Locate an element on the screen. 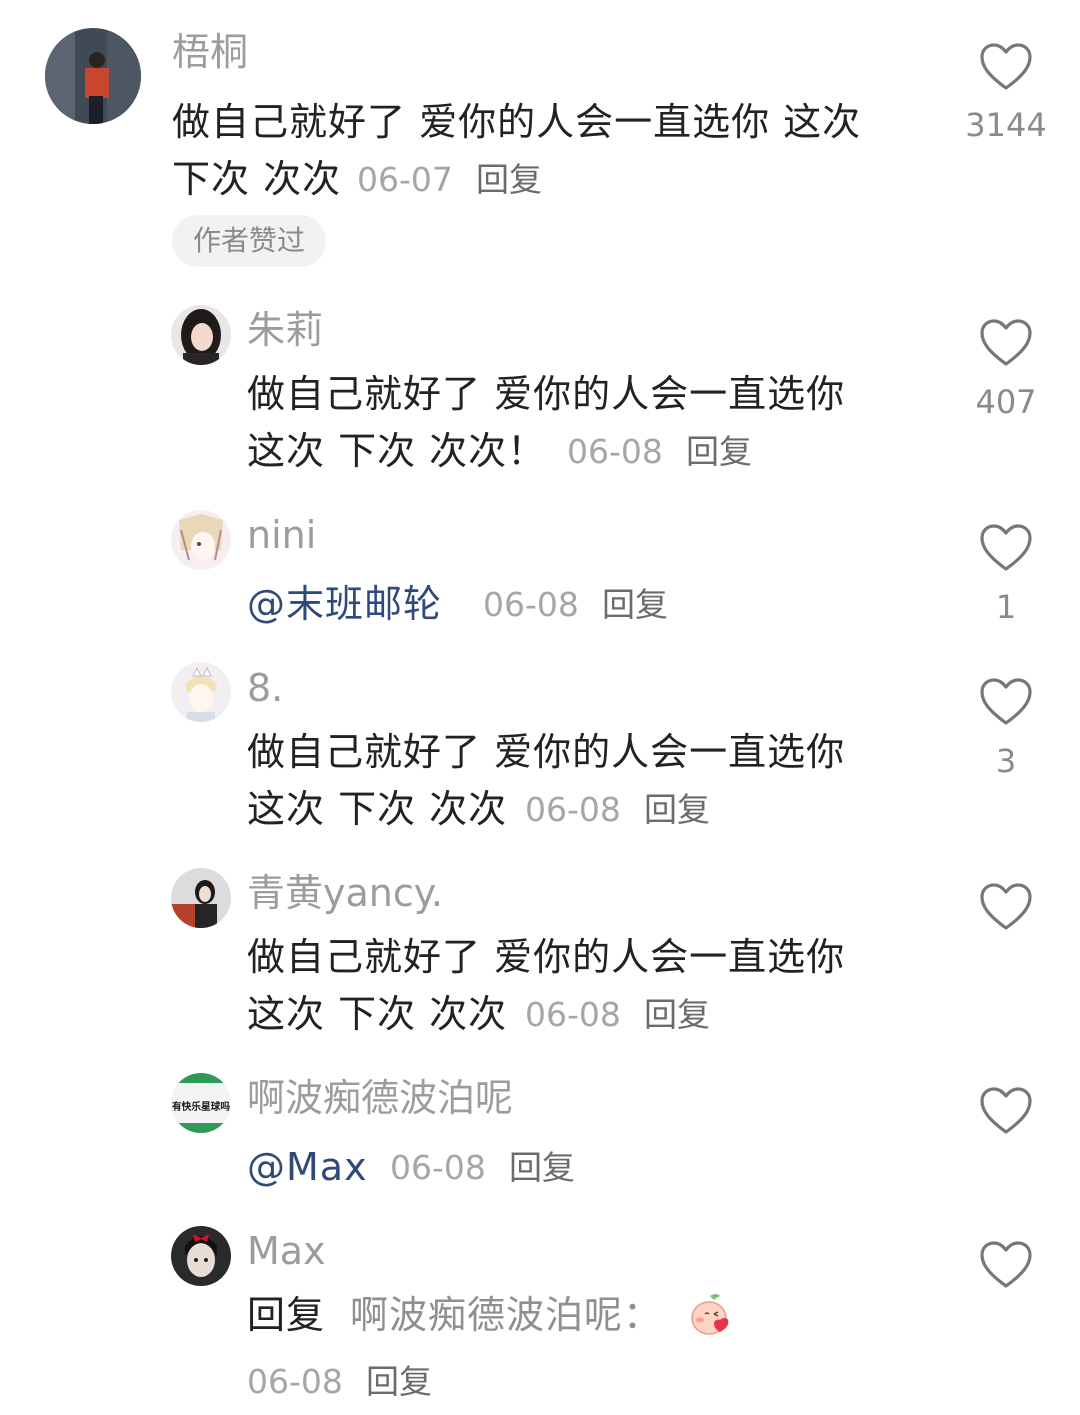  author-liked-badge: 作者赞过 is located at coordinates (249, 241).